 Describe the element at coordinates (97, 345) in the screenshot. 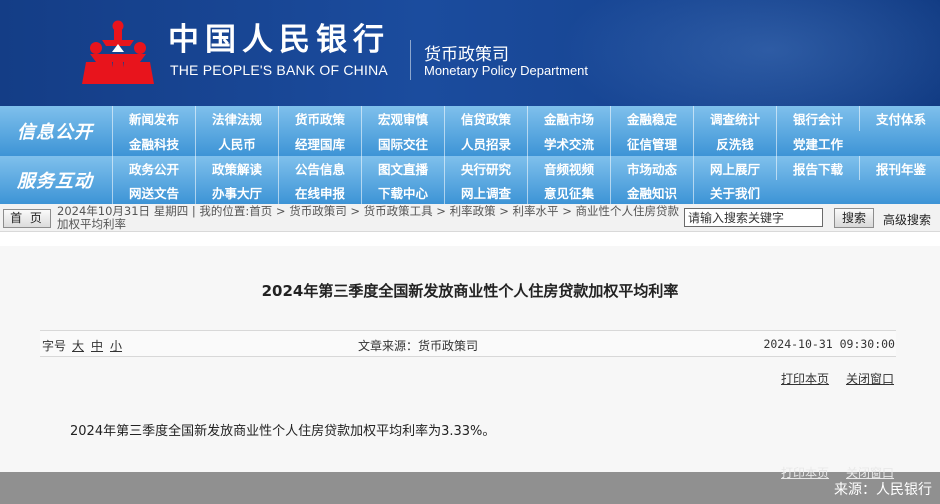

I see `font-size-medium-link: 中` at that location.